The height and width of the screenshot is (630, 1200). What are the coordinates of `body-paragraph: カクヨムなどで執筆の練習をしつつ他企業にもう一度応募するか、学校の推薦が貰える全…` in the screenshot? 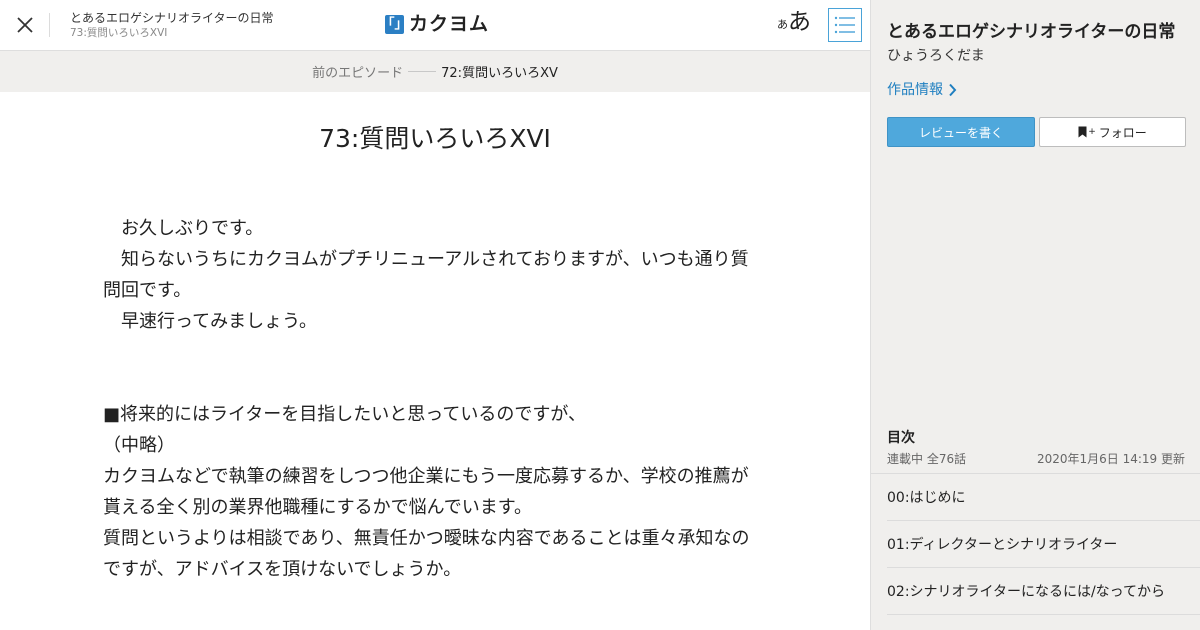 It's located at (426, 492).